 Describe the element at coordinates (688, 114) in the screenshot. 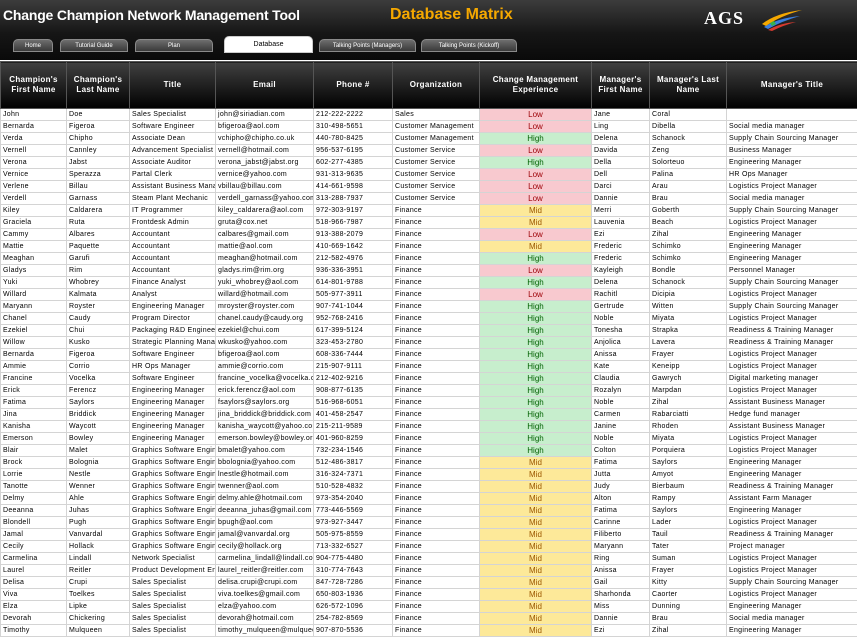

I see `cell-manager-last-name: Coral` at that location.